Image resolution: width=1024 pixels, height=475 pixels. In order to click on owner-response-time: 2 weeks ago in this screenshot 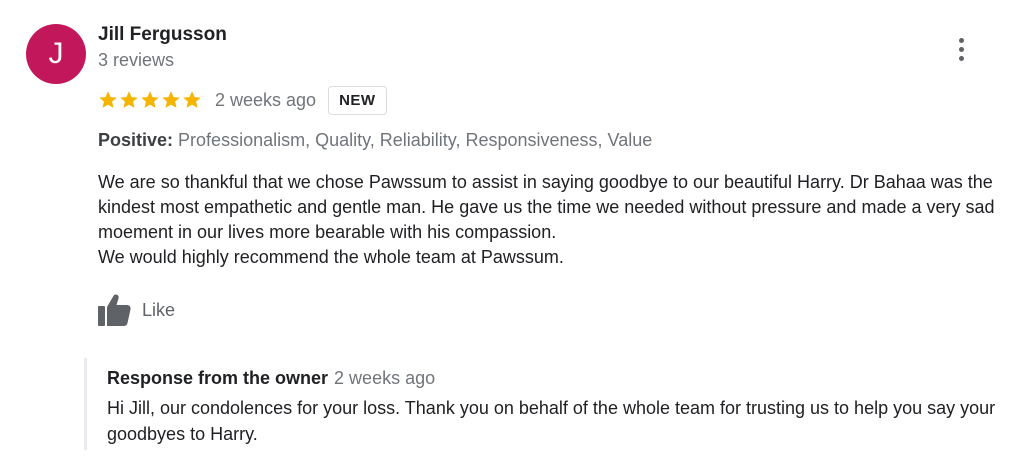, I will do `click(385, 378)`.